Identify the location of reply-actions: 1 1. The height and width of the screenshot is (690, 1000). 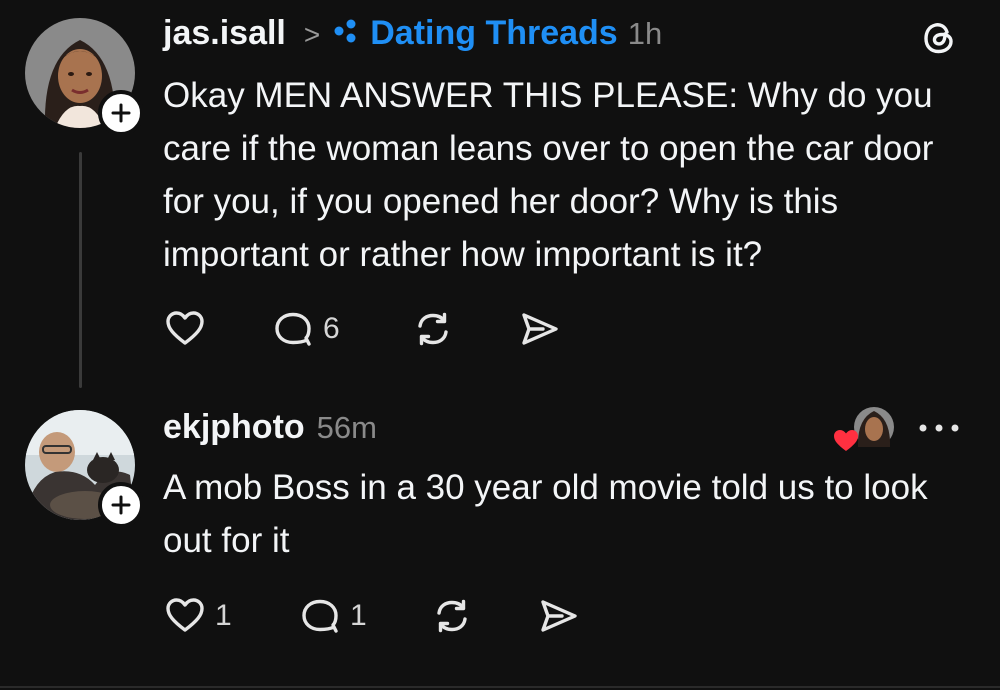
(371, 616).